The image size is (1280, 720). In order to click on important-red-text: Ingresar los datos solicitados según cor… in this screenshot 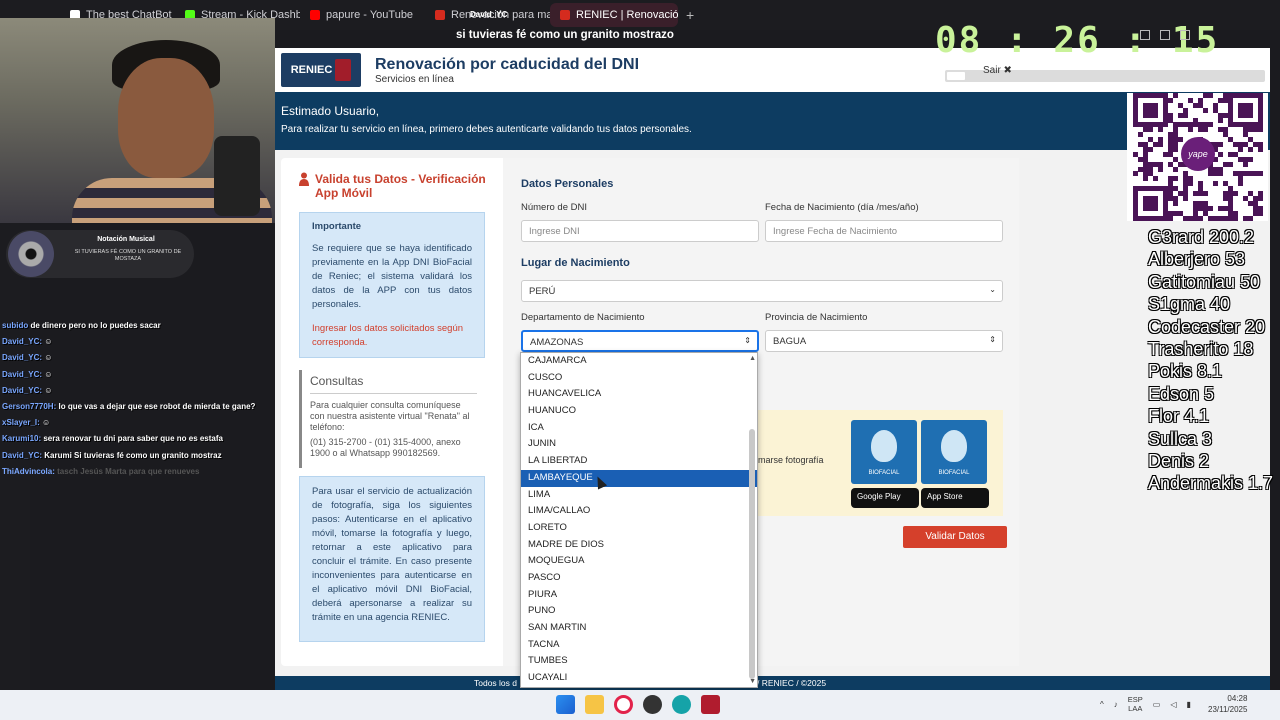, I will do `click(388, 335)`.